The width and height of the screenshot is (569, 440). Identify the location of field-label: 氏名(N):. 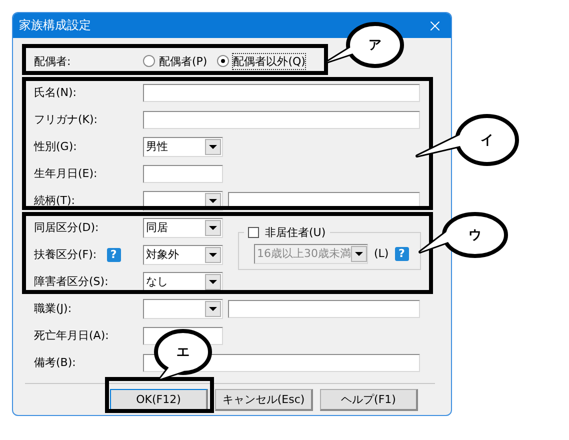
(55, 92).